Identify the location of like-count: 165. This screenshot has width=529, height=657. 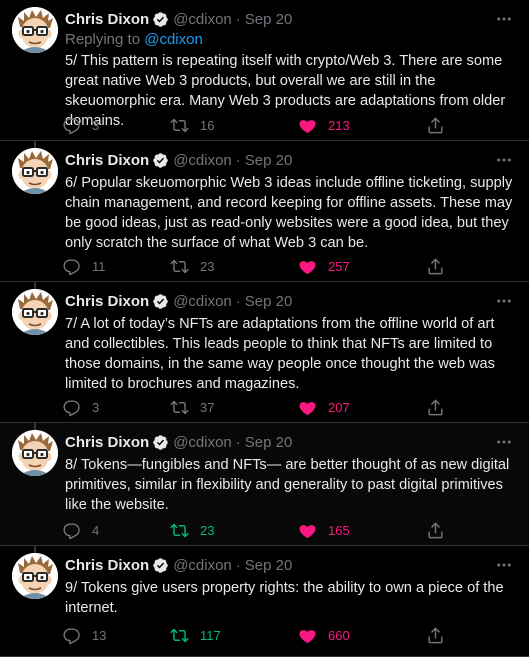
(339, 530).